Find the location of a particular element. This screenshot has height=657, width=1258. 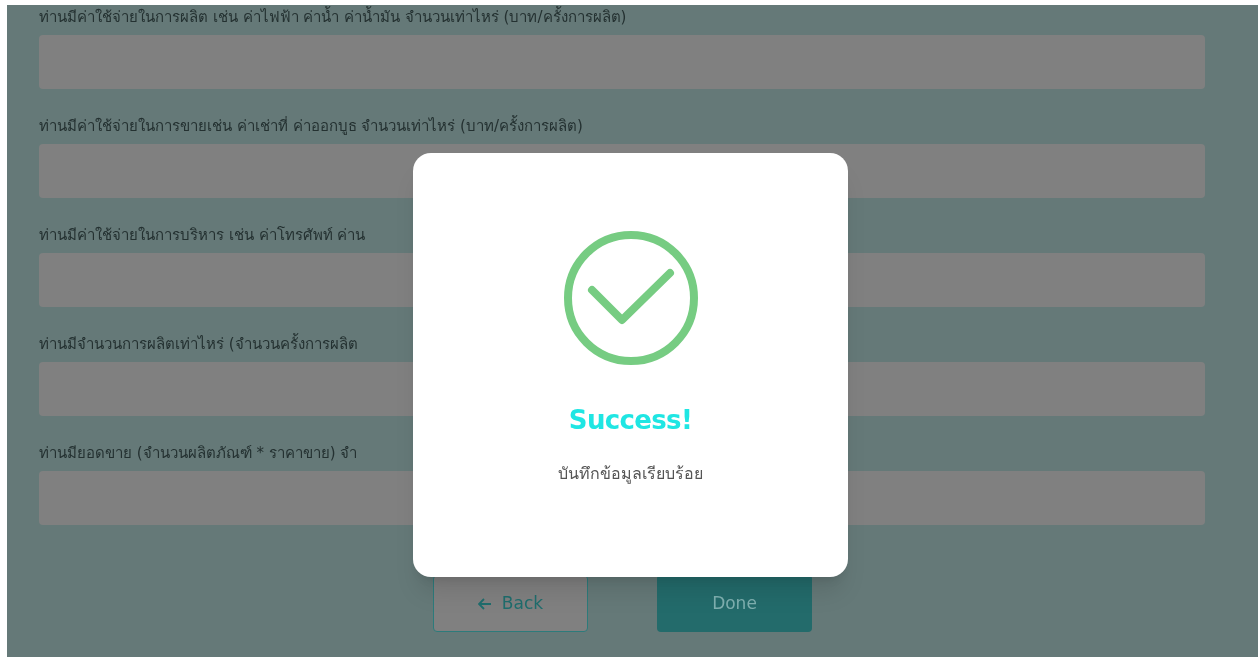

dialog-message: บันทึกข้อมูลเรียบร้อย is located at coordinates (630, 474).